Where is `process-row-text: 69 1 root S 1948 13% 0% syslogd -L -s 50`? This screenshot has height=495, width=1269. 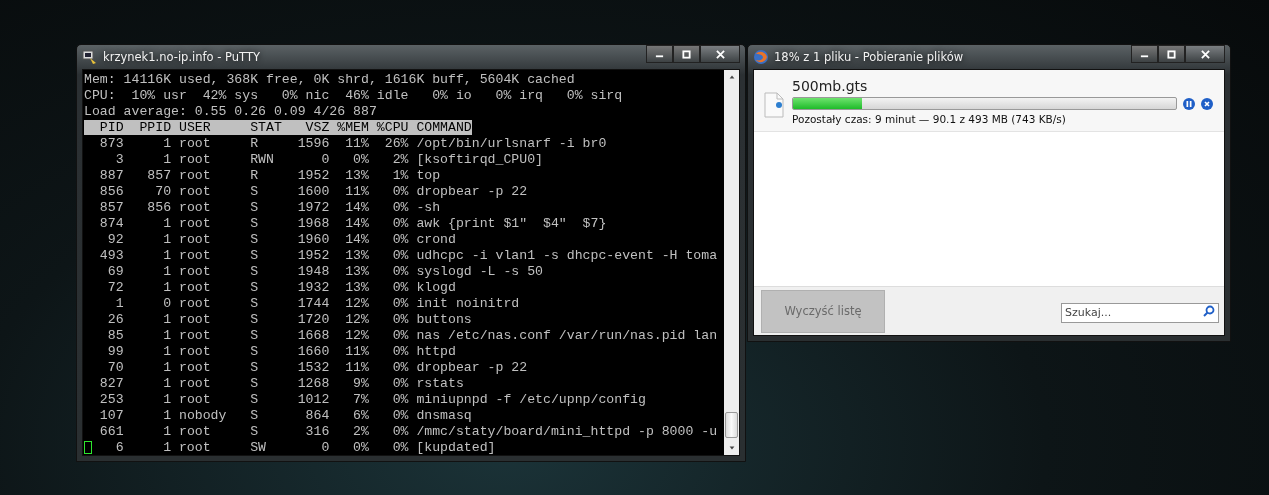
process-row-text: 69 1 root S 1948 13% 0% syslogd -L -s 50 is located at coordinates (324, 271).